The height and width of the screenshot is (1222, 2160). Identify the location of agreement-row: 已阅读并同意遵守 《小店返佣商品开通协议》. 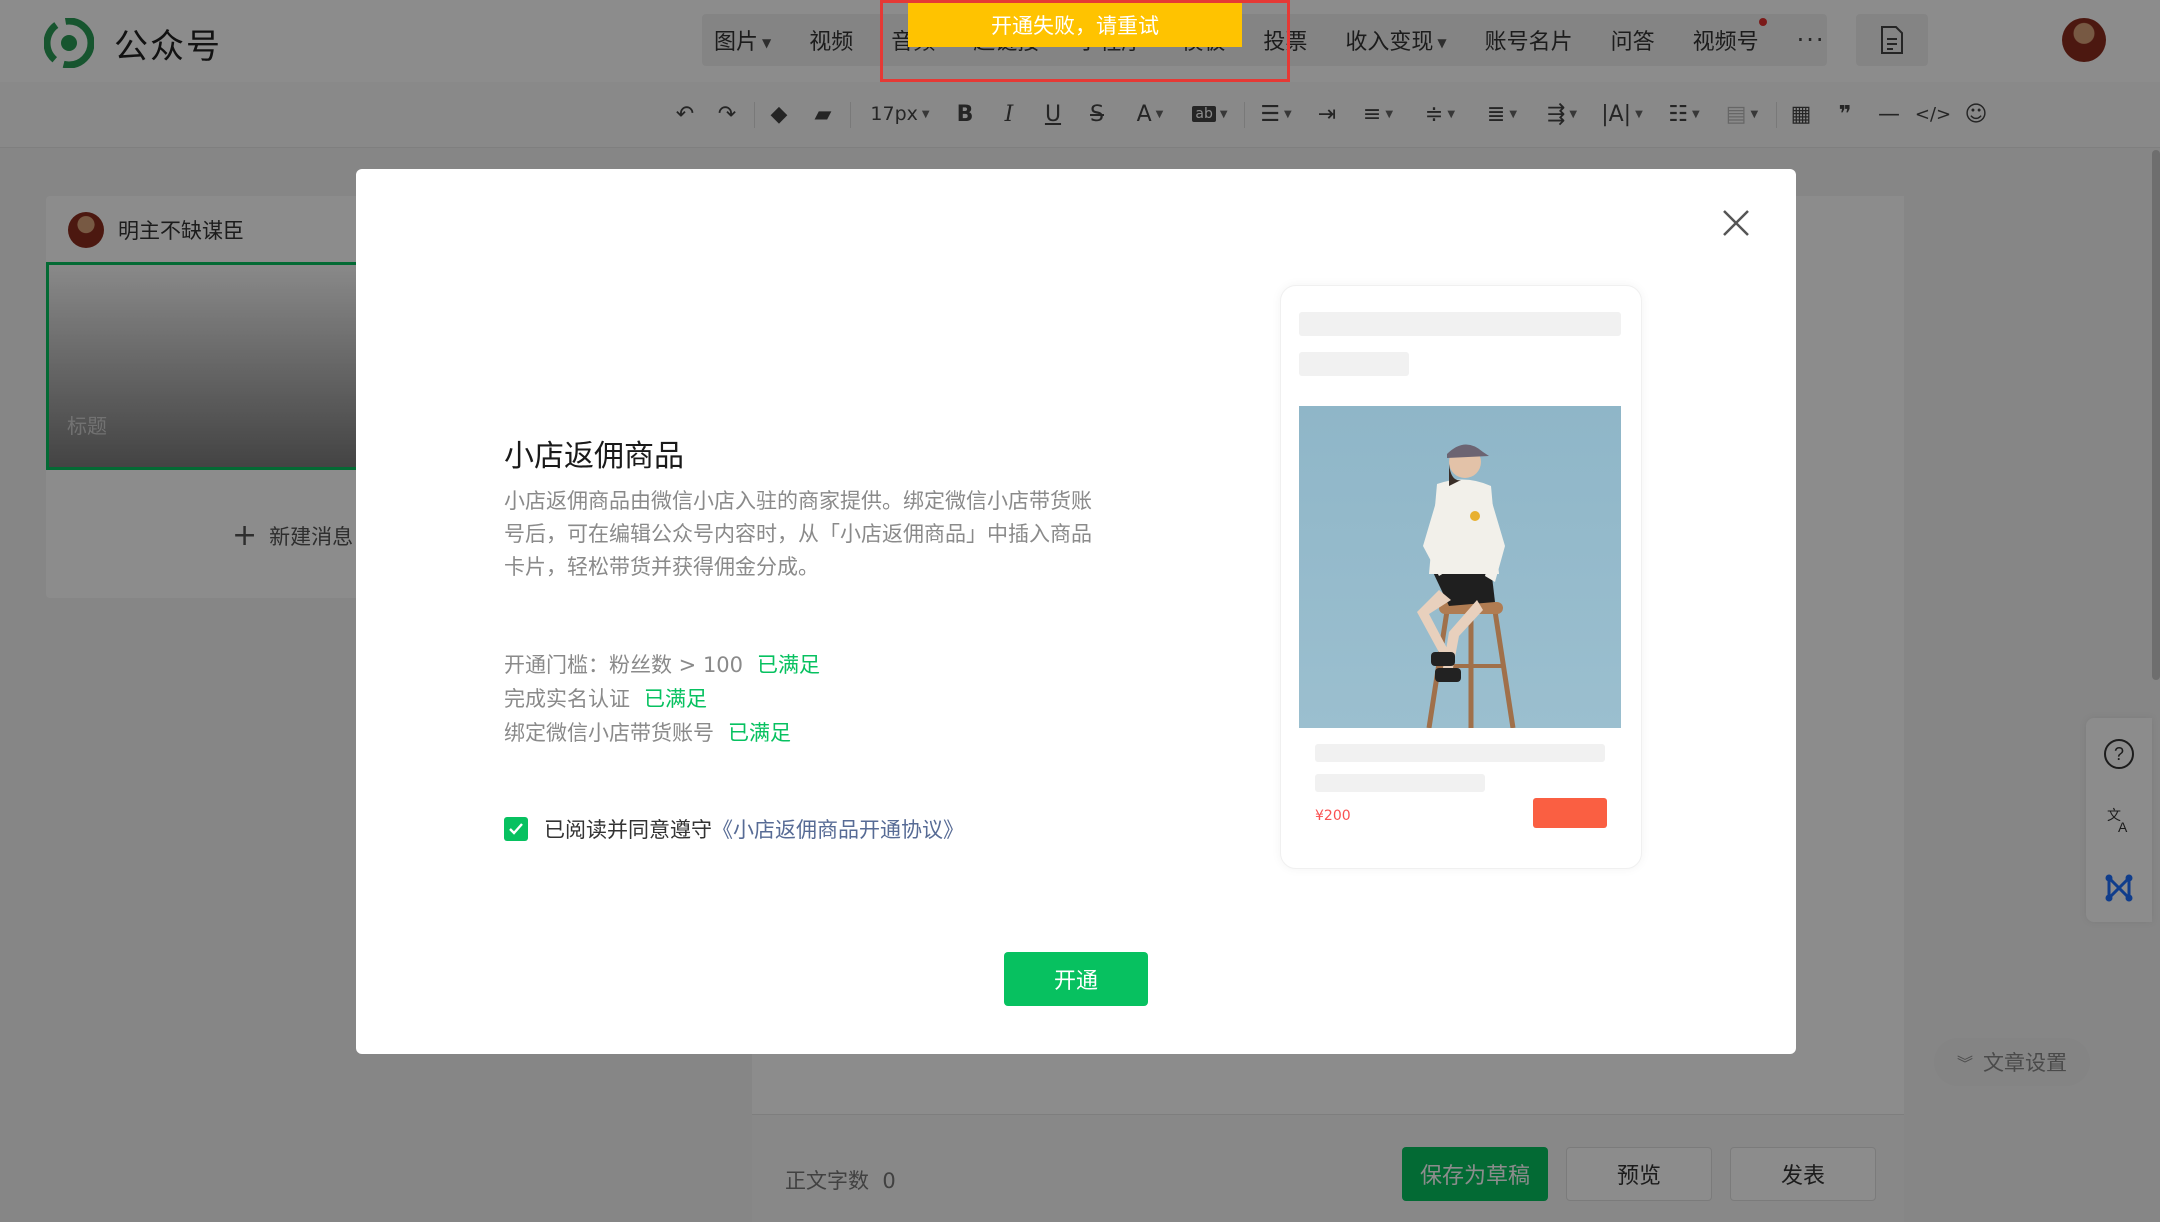
(734, 829).